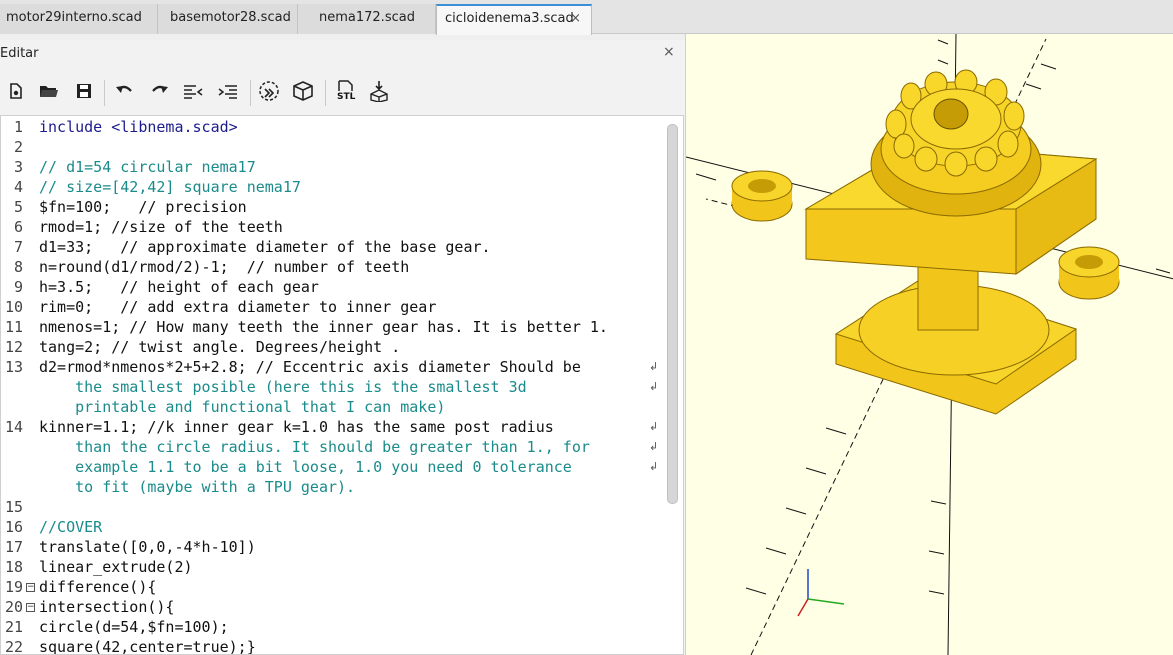 The width and height of the screenshot is (1173, 655). Describe the element at coordinates (224, 267) in the screenshot. I see `code-line: n=round(d1/rmod/2)-1; // number of teeth` at that location.